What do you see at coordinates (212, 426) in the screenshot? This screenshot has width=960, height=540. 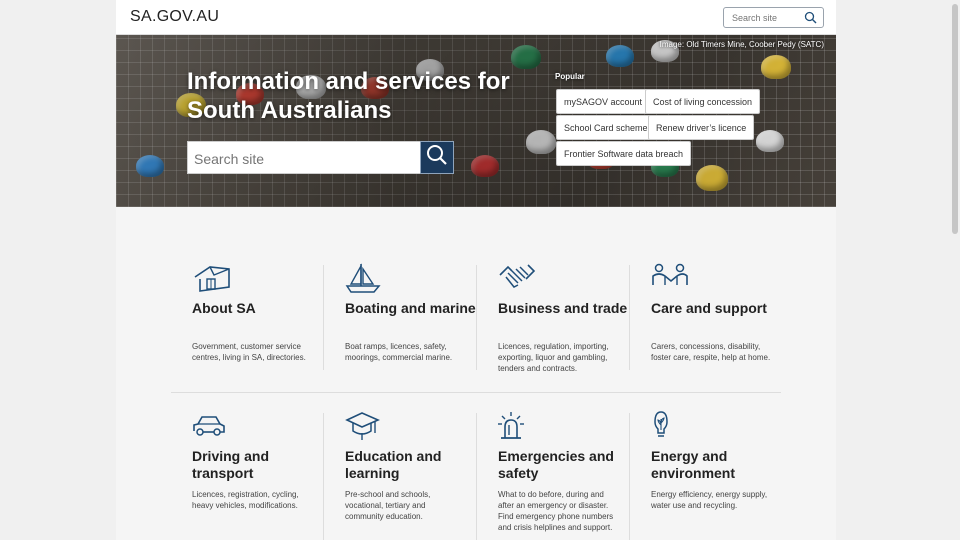 I see `car-icon` at bounding box center [212, 426].